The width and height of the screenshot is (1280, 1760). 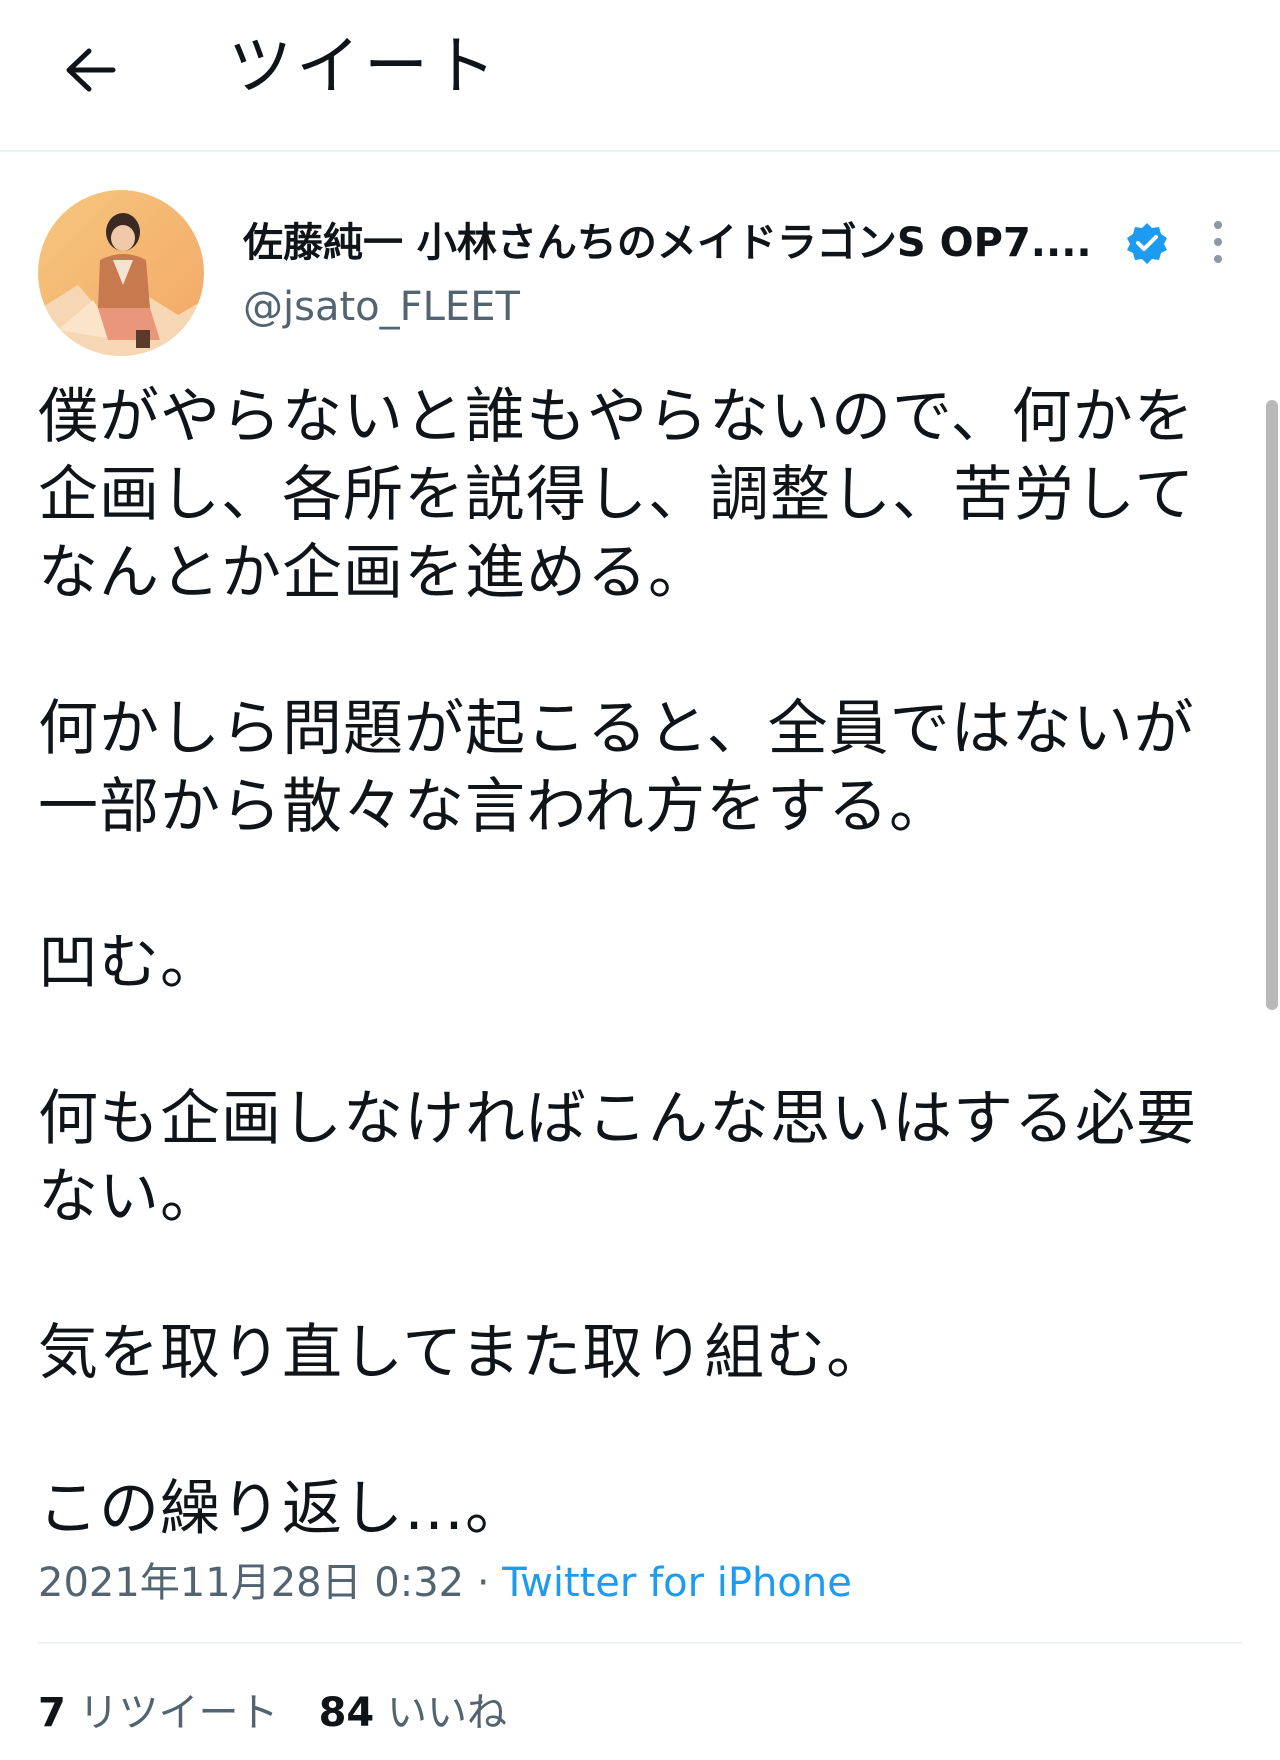 I want to click on retweets-stat: 7 リツイート, so click(x=158, y=1713).